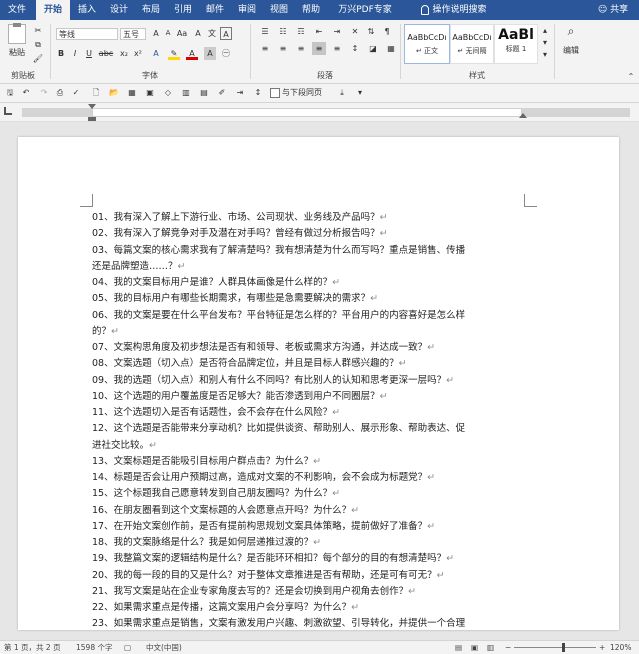 This screenshot has width=639, height=654. Describe the element at coordinates (508, 647) in the screenshot. I see `zoom-out-icon: −` at that location.